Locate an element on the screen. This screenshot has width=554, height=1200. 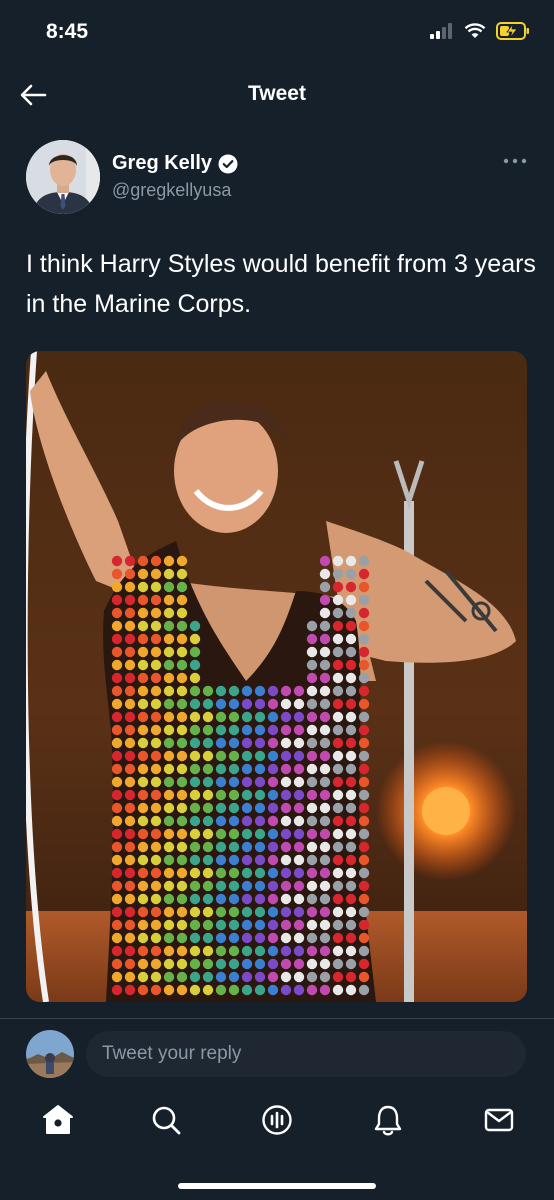
more-options-icon is located at coordinates (515, 161).